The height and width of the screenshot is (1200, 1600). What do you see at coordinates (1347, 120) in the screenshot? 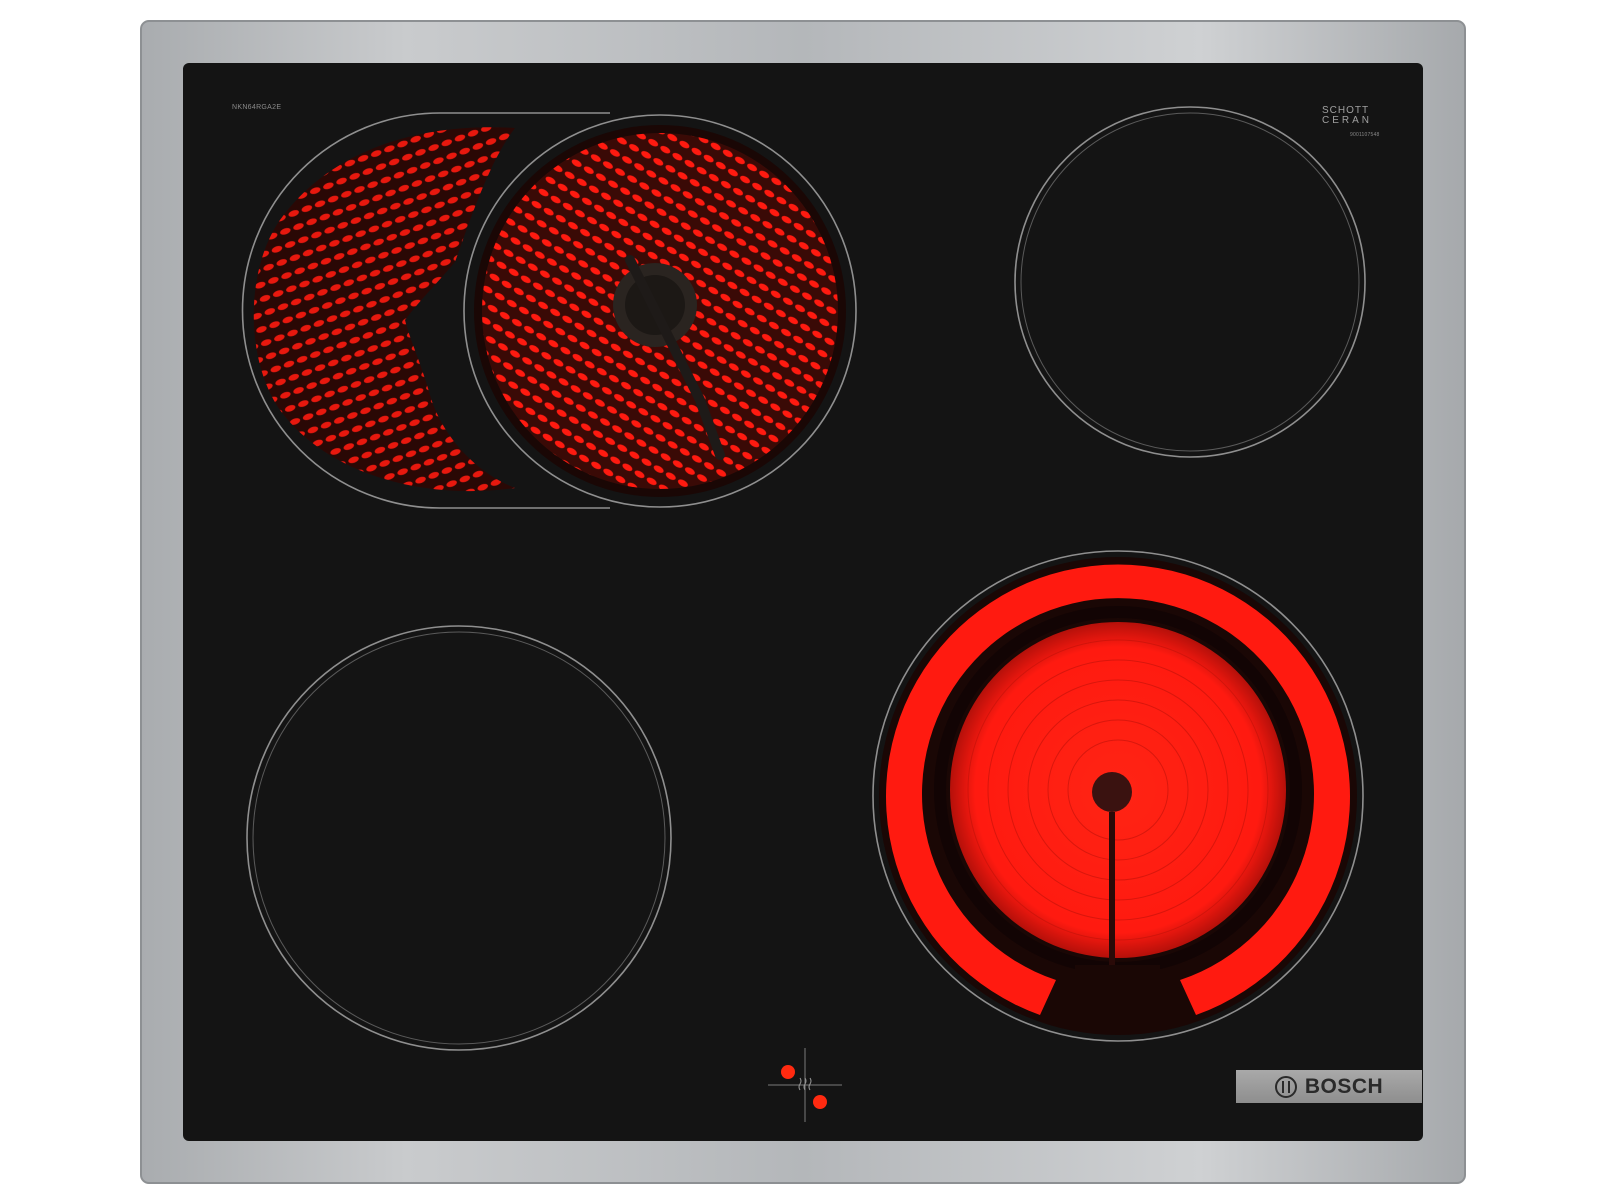
I see `ceran-text: CERAN` at bounding box center [1347, 120].